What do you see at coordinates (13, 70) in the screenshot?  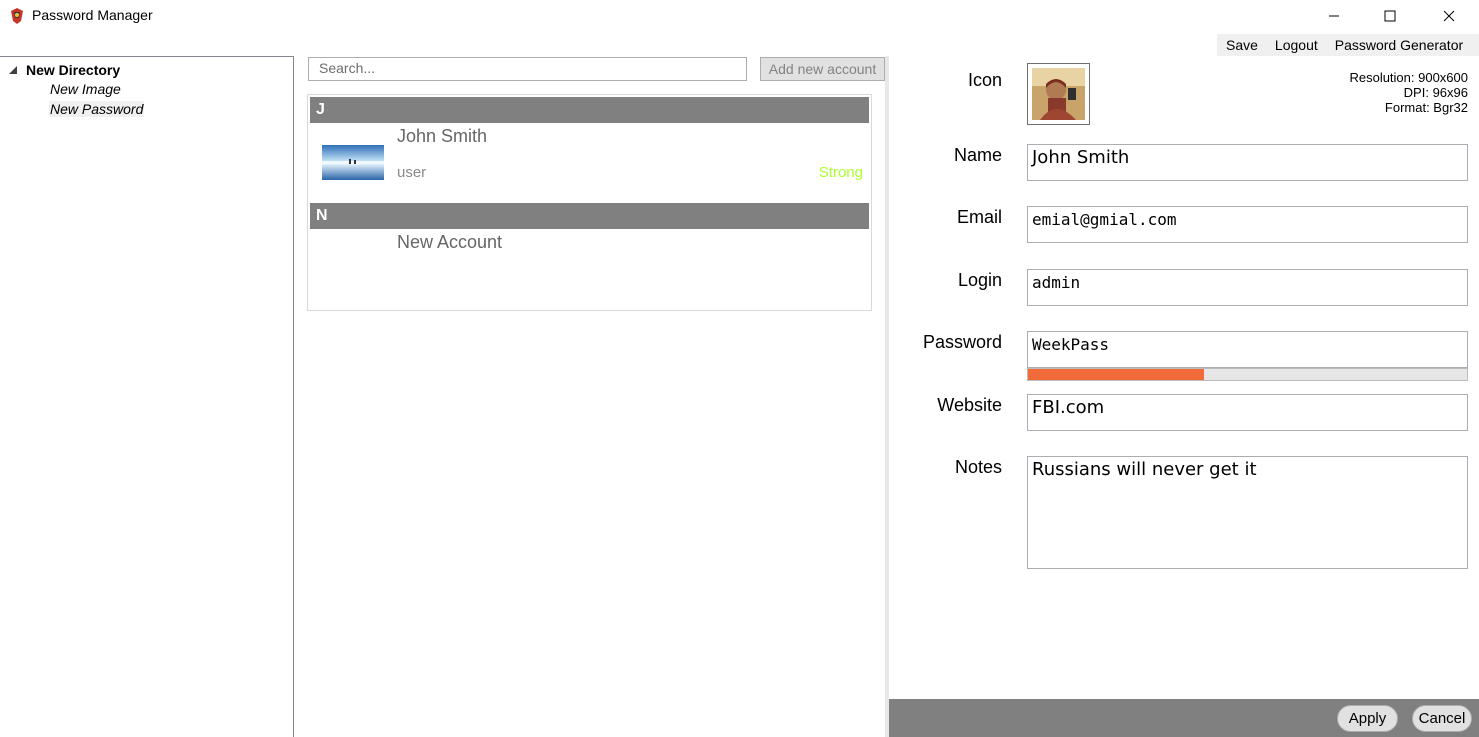 I see `expand-arrow-icon` at bounding box center [13, 70].